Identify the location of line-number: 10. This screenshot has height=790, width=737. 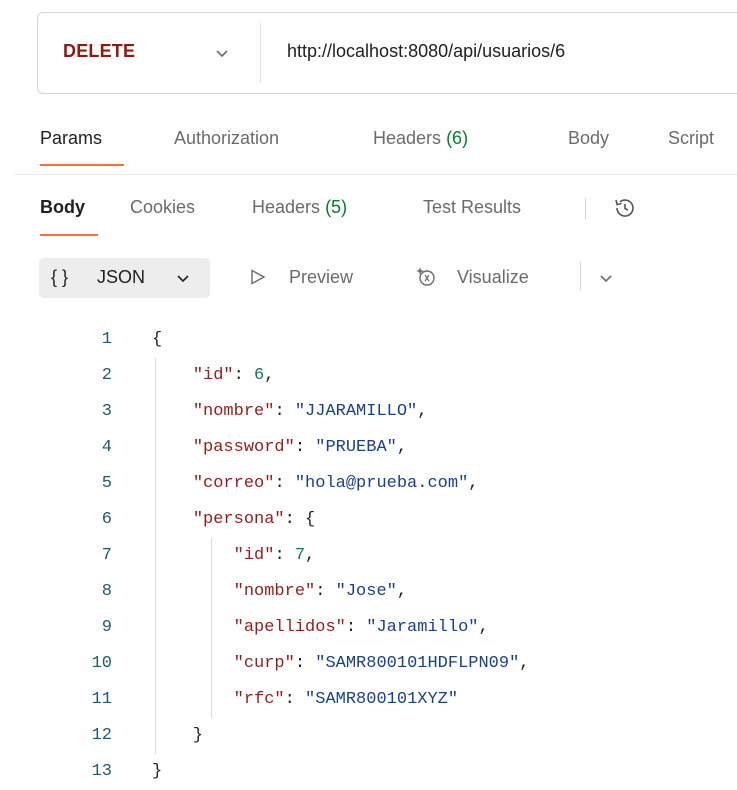
(101, 663).